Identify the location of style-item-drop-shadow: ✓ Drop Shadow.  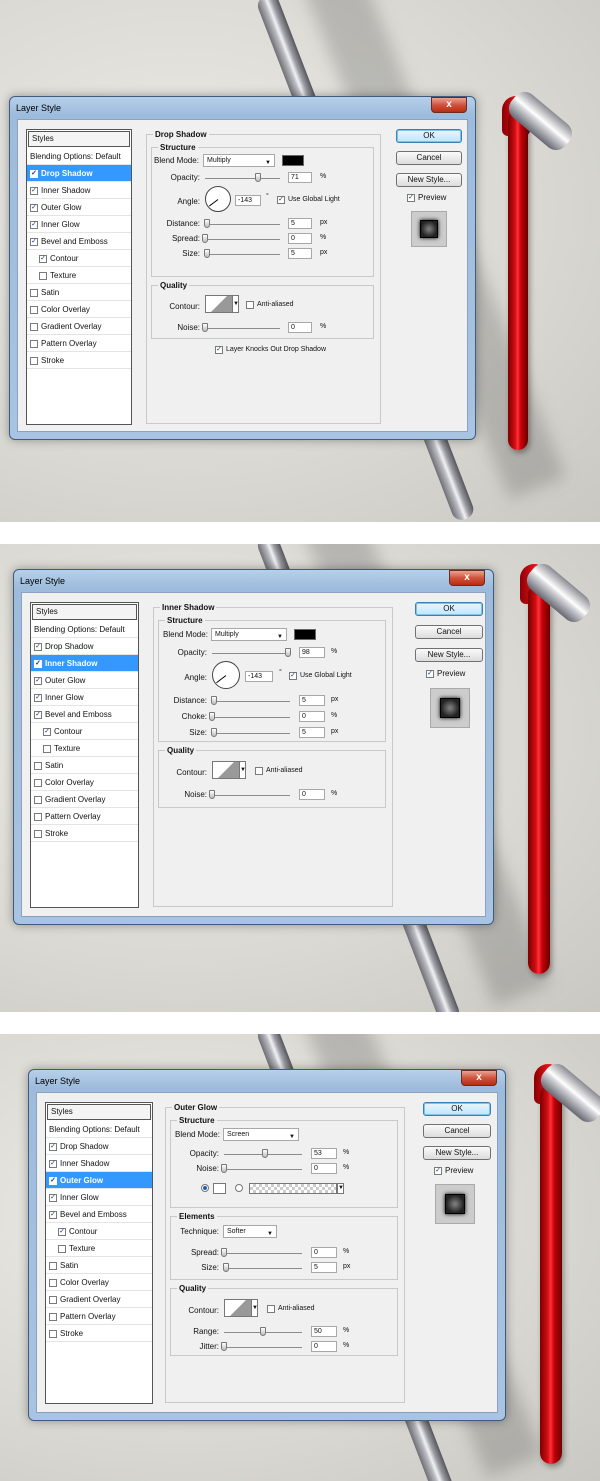
(99, 1146).